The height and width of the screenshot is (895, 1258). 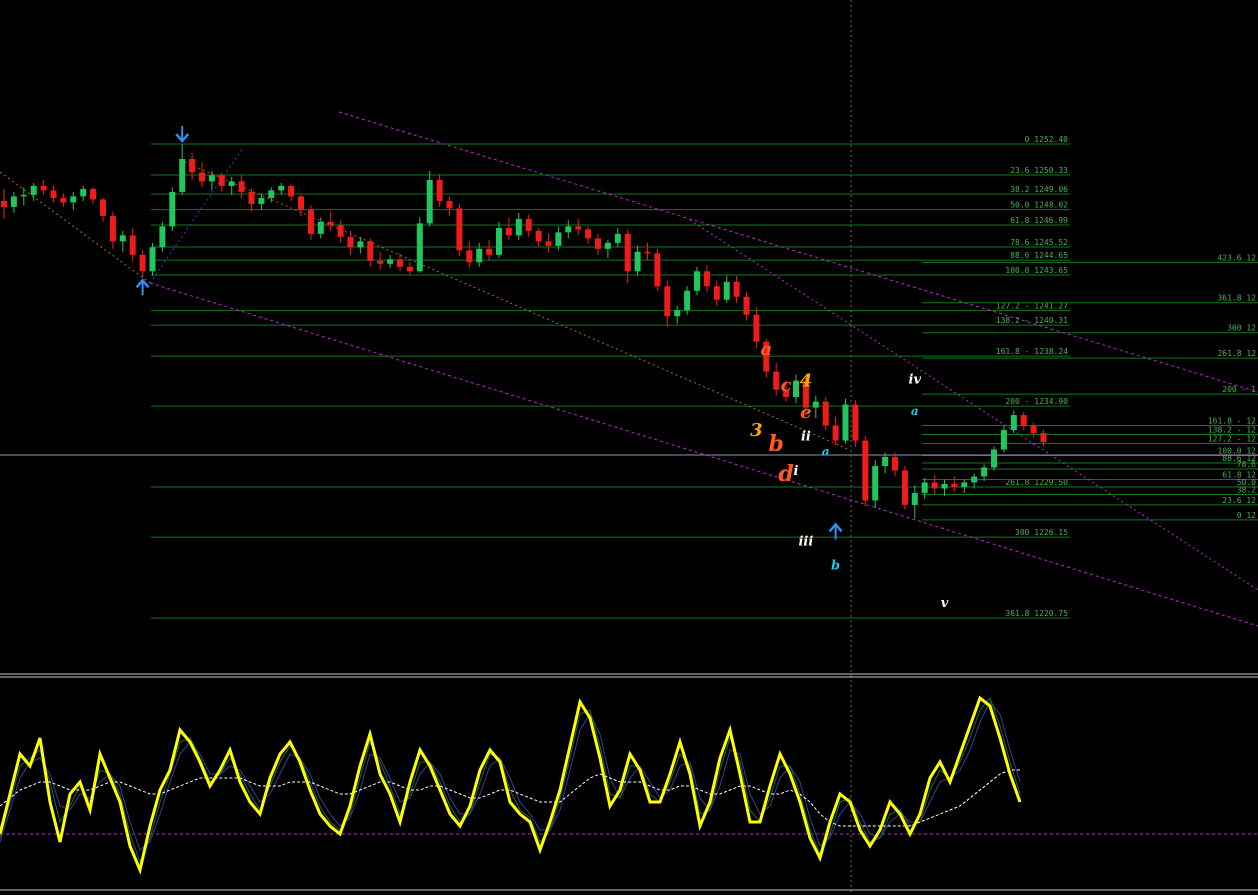 I want to click on fib-label-right: 38.2, so click(x=1246, y=489).